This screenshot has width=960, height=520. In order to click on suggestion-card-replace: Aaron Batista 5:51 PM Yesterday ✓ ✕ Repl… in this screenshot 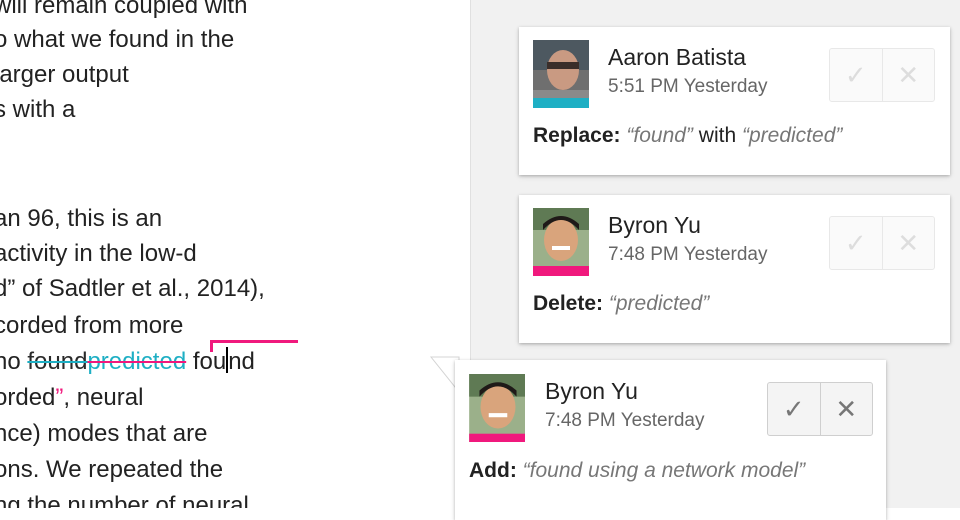, I will do `click(734, 101)`.